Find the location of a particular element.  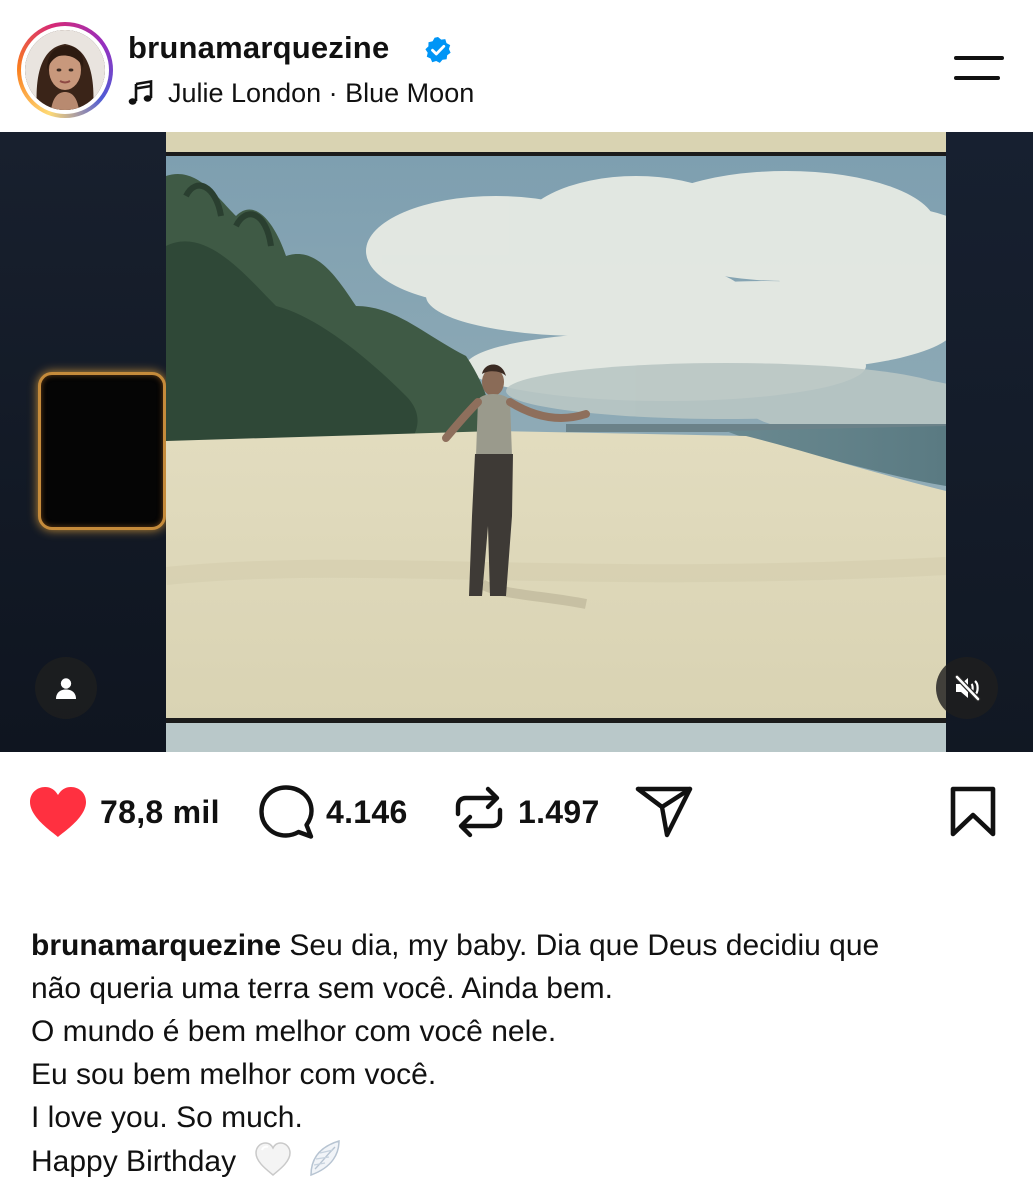

repost-icon is located at coordinates (479, 812).